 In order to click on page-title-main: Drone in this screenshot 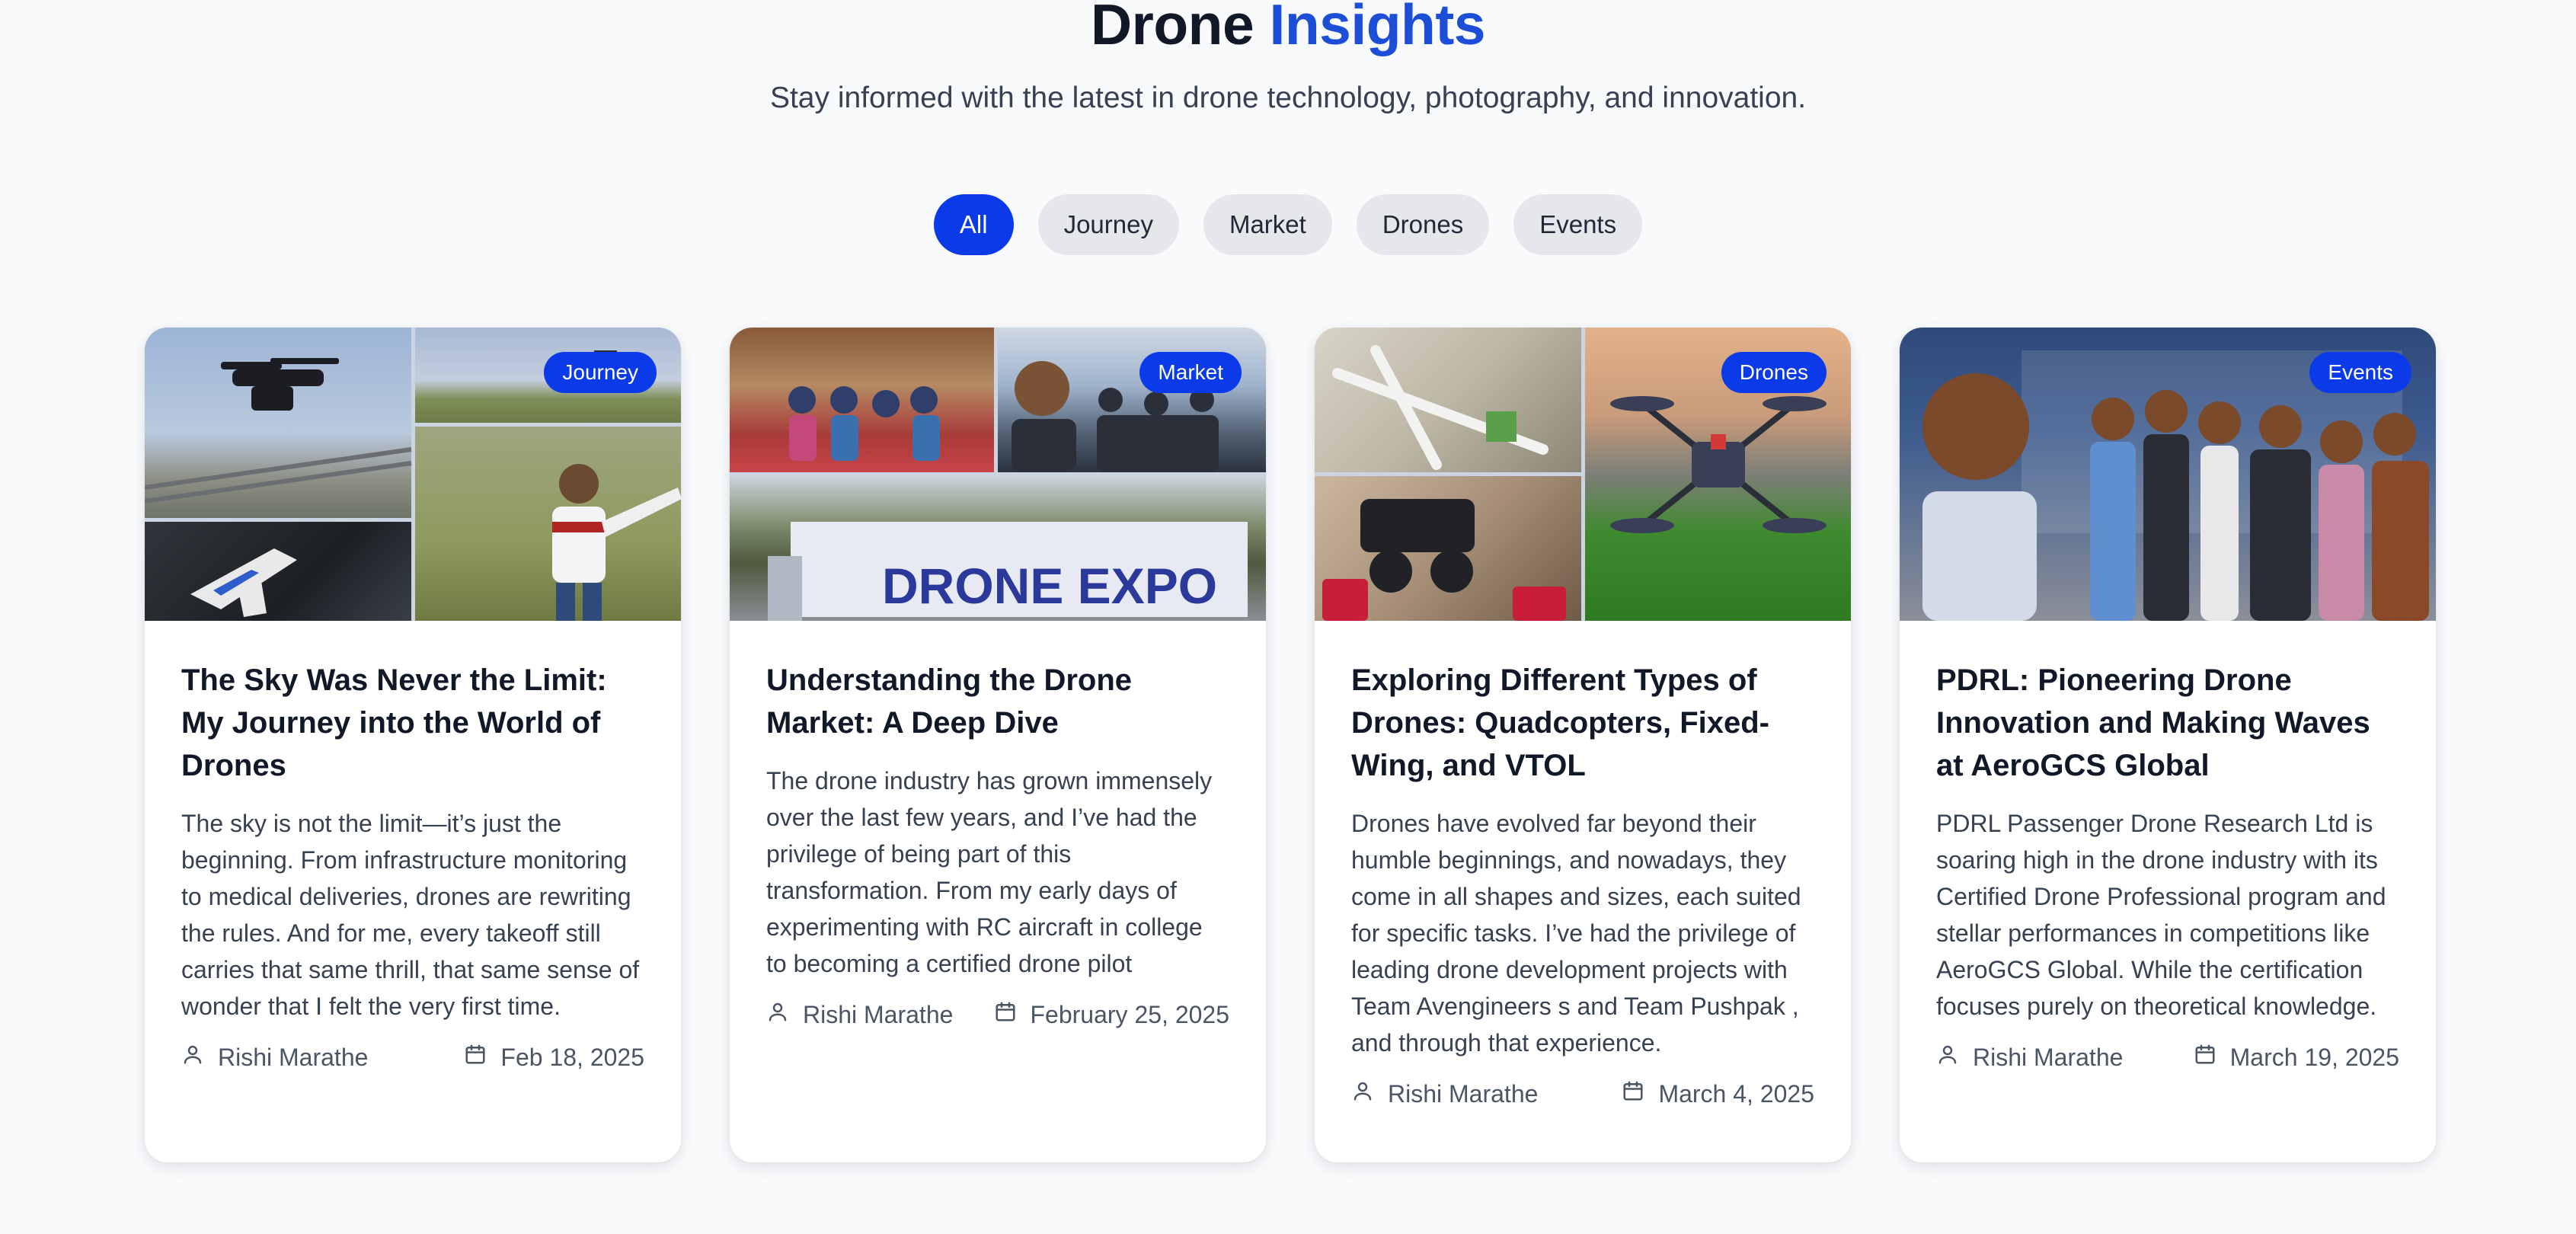, I will do `click(1172, 28)`.